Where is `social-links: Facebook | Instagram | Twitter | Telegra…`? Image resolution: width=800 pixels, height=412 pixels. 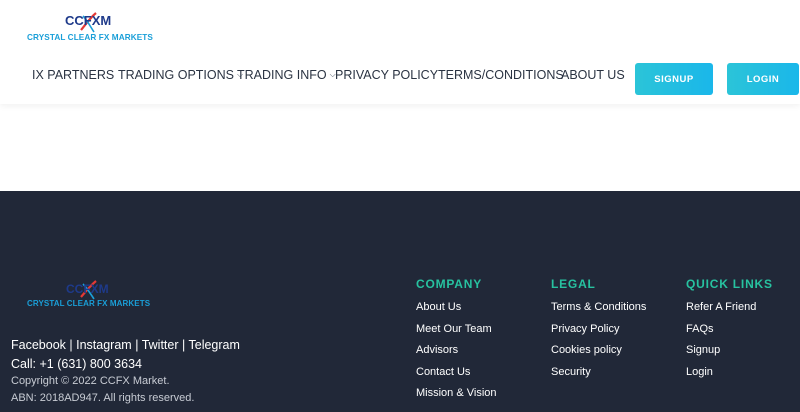 social-links: Facebook | Instagram | Twitter | Telegra… is located at coordinates (125, 345).